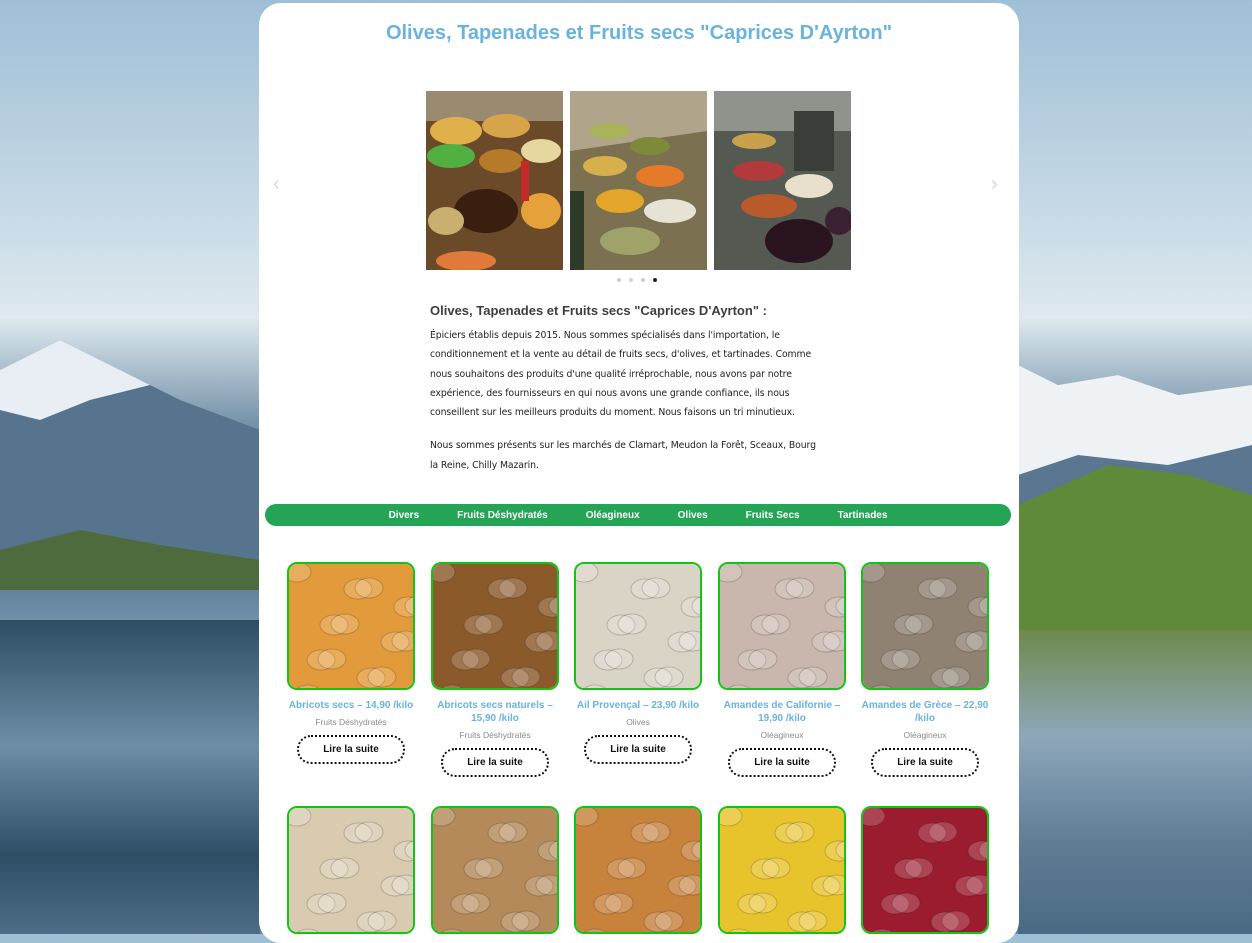 The image size is (1252, 943). I want to click on product-name: Ail Provençal – 23,90 /kilo, so click(638, 705).